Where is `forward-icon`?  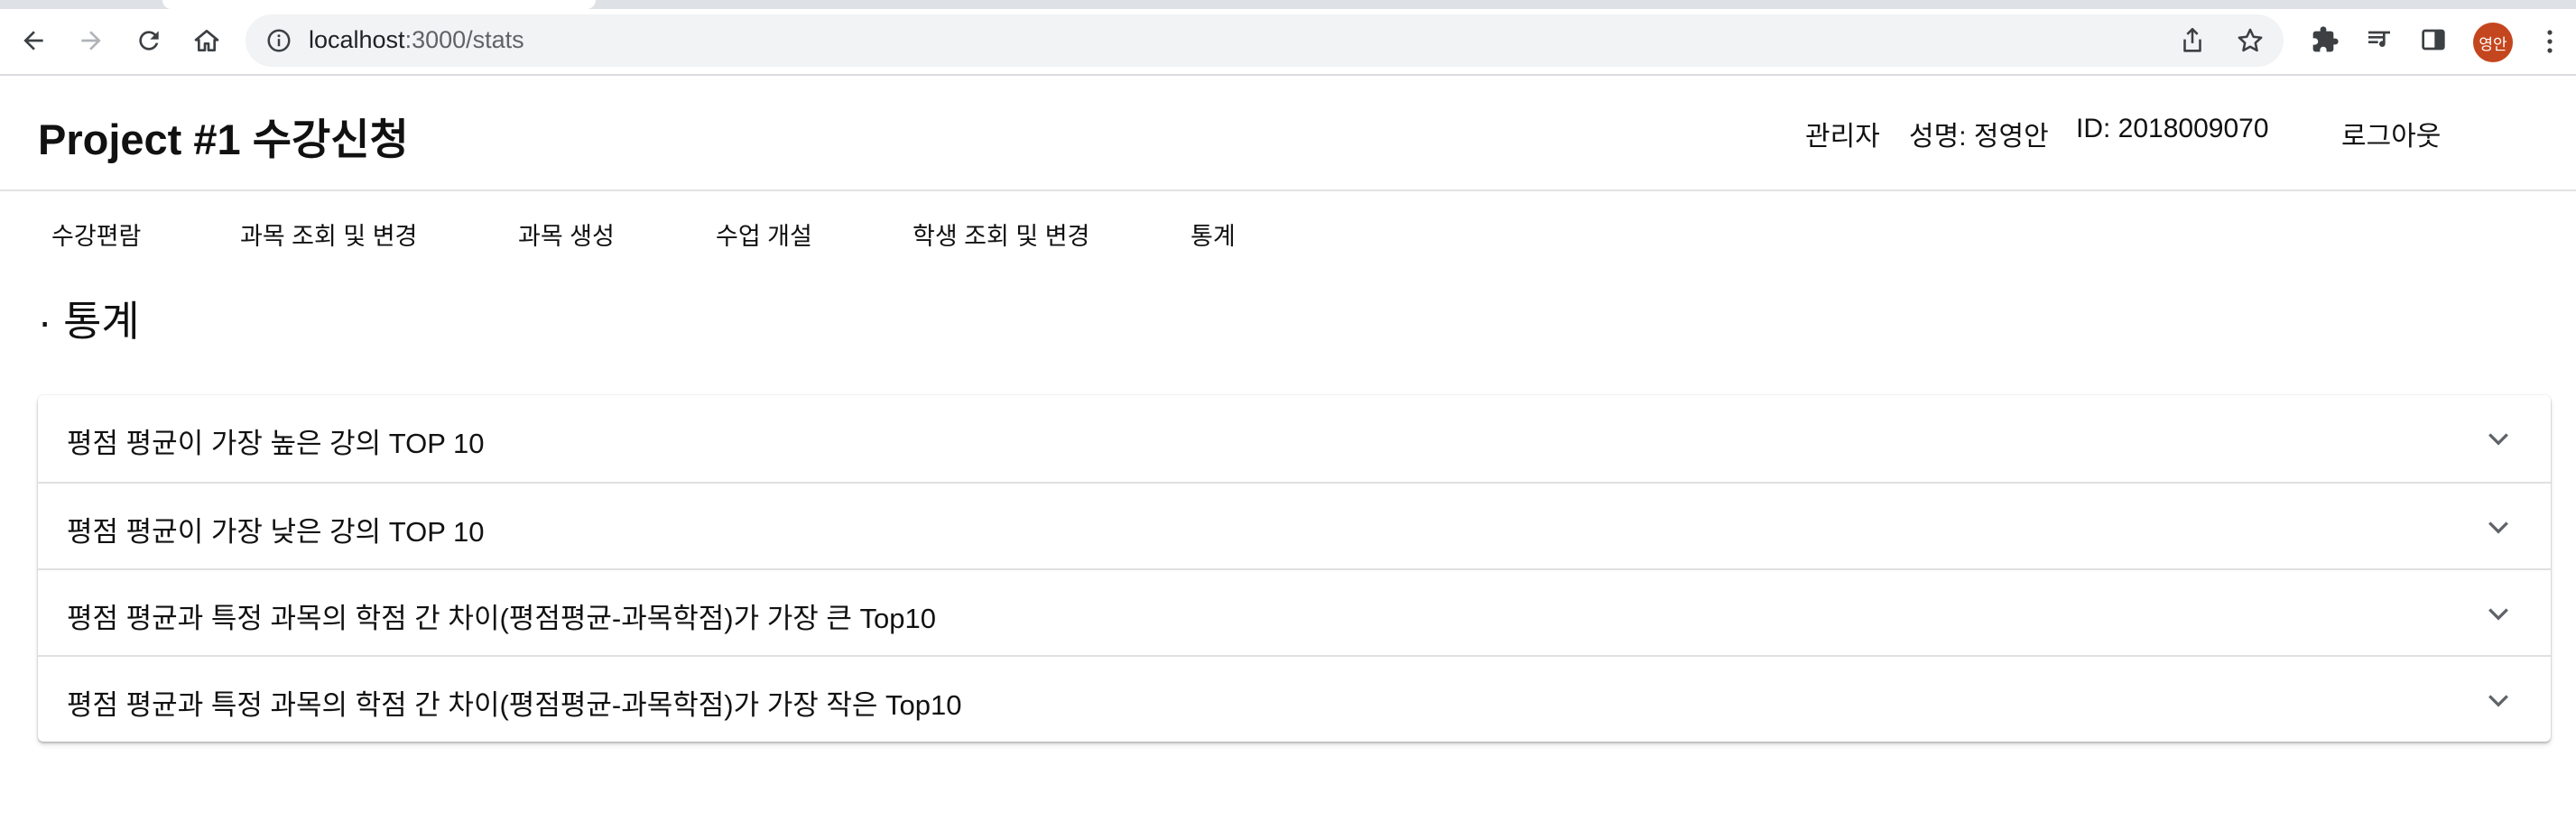
forward-icon is located at coordinates (91, 41).